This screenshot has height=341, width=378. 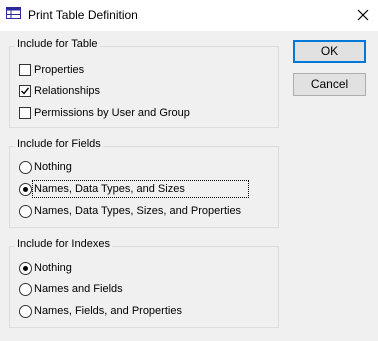 I want to click on properties-label: Properties, so click(x=59, y=70).